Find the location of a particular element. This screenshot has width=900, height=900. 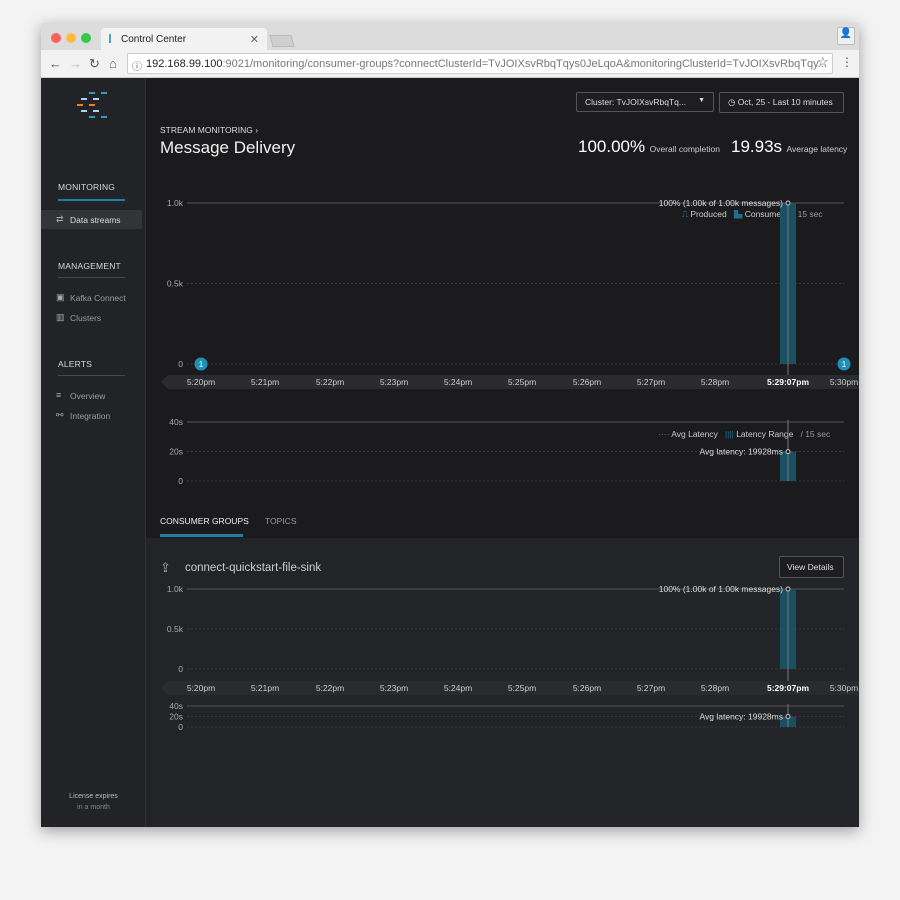

completion-label: Overall completion is located at coordinates (684, 149).